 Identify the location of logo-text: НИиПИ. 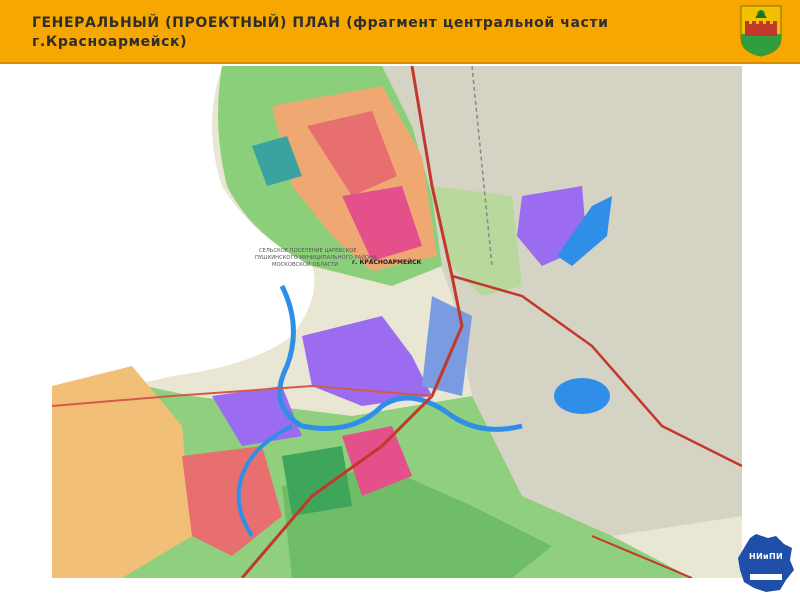
(766, 556).